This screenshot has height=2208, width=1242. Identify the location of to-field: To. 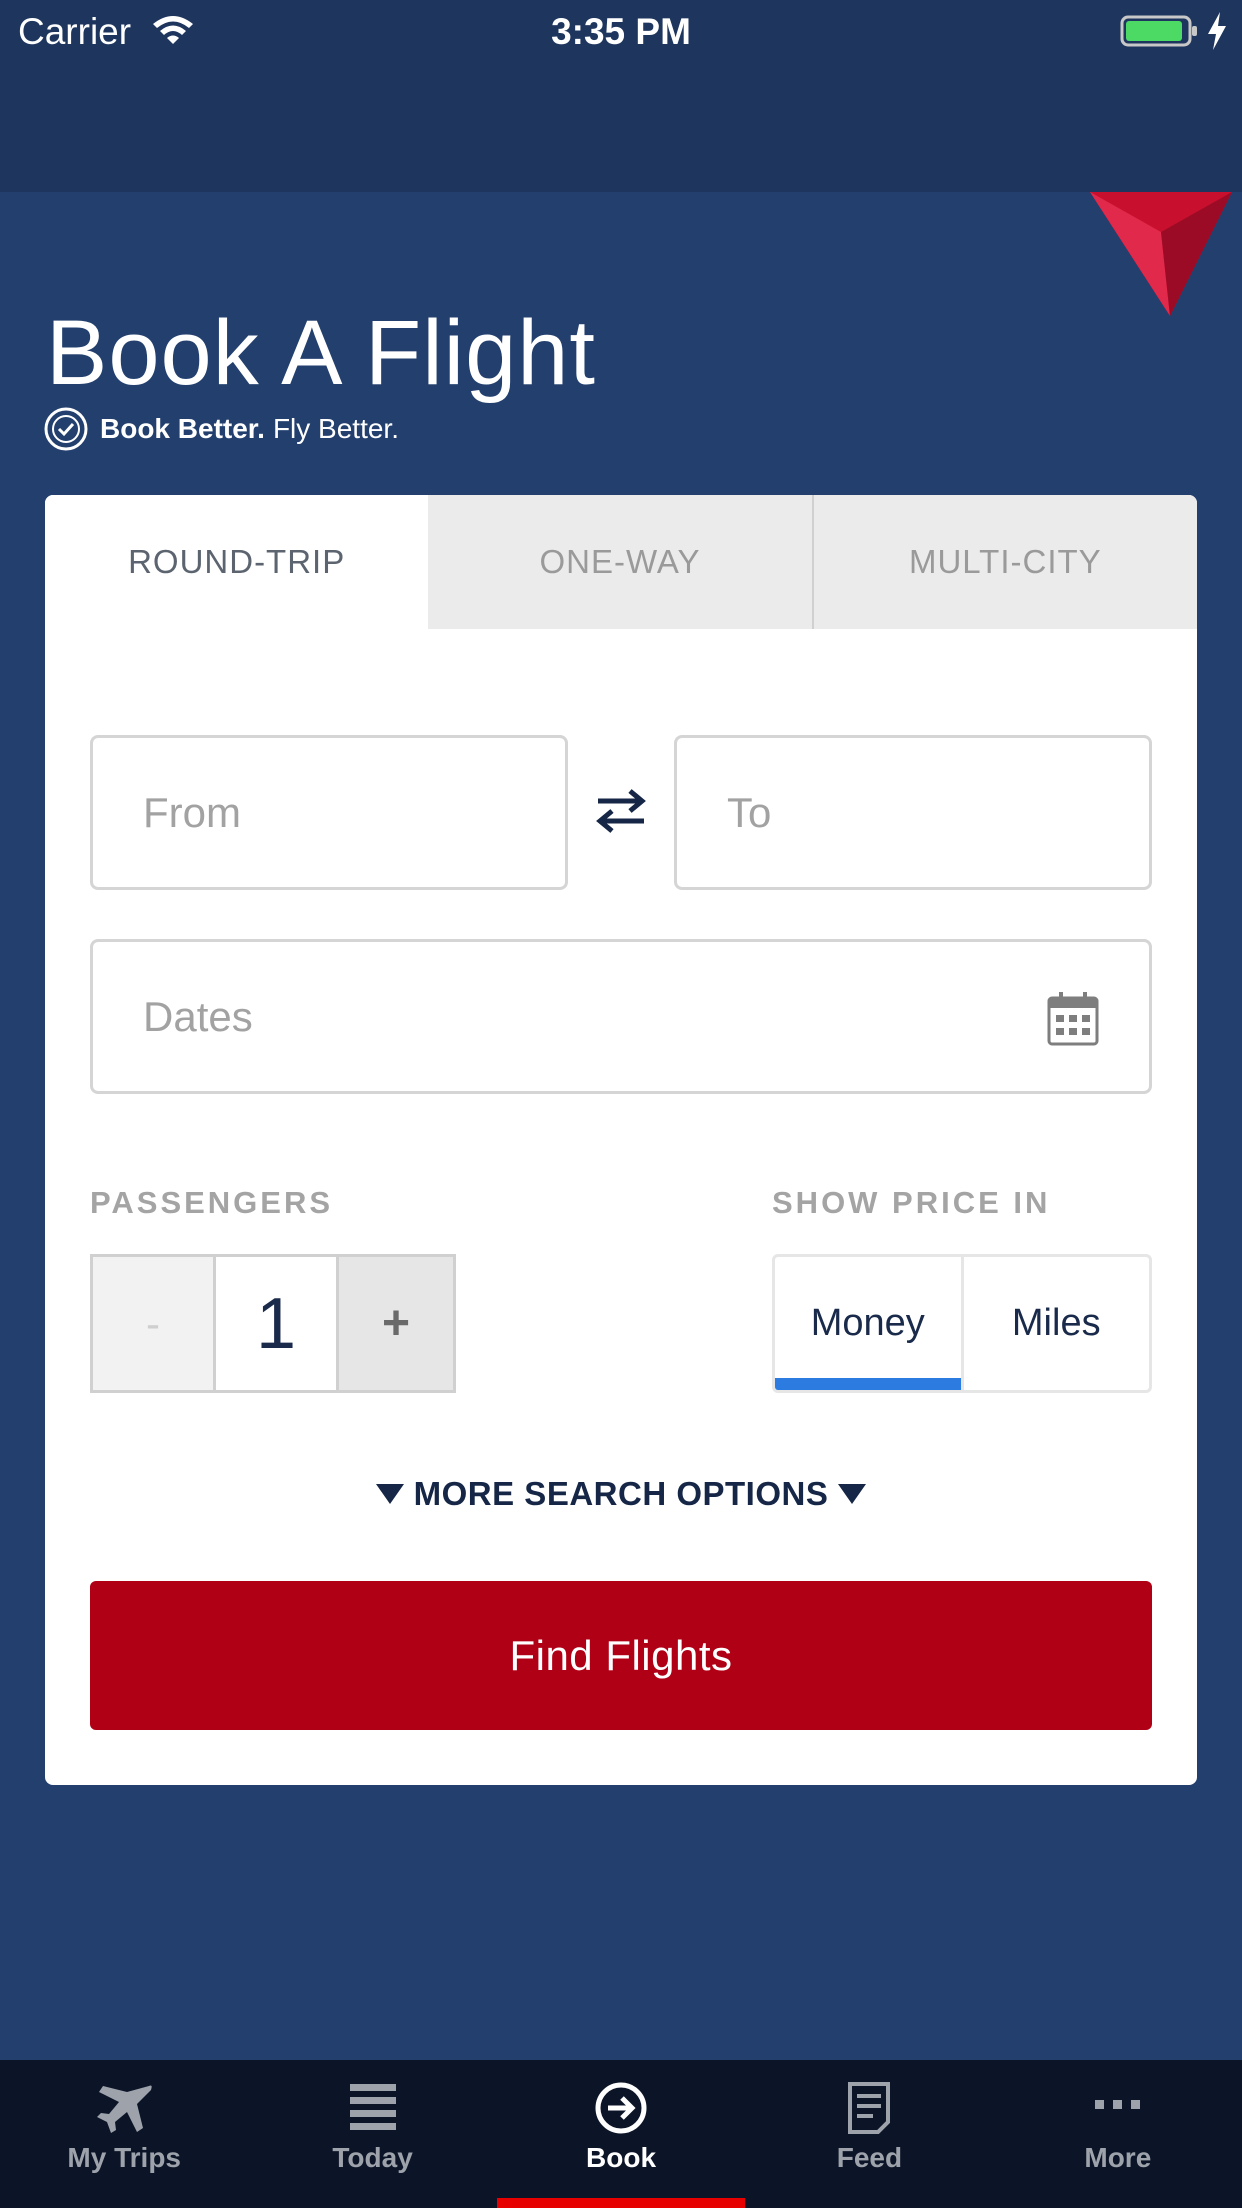
(913, 812).